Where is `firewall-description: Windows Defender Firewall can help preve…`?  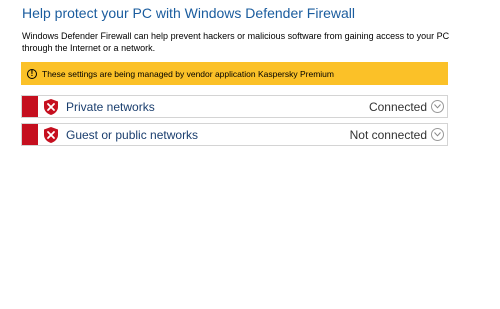
firewall-description: Windows Defender Firewall can help preve… is located at coordinates (236, 42).